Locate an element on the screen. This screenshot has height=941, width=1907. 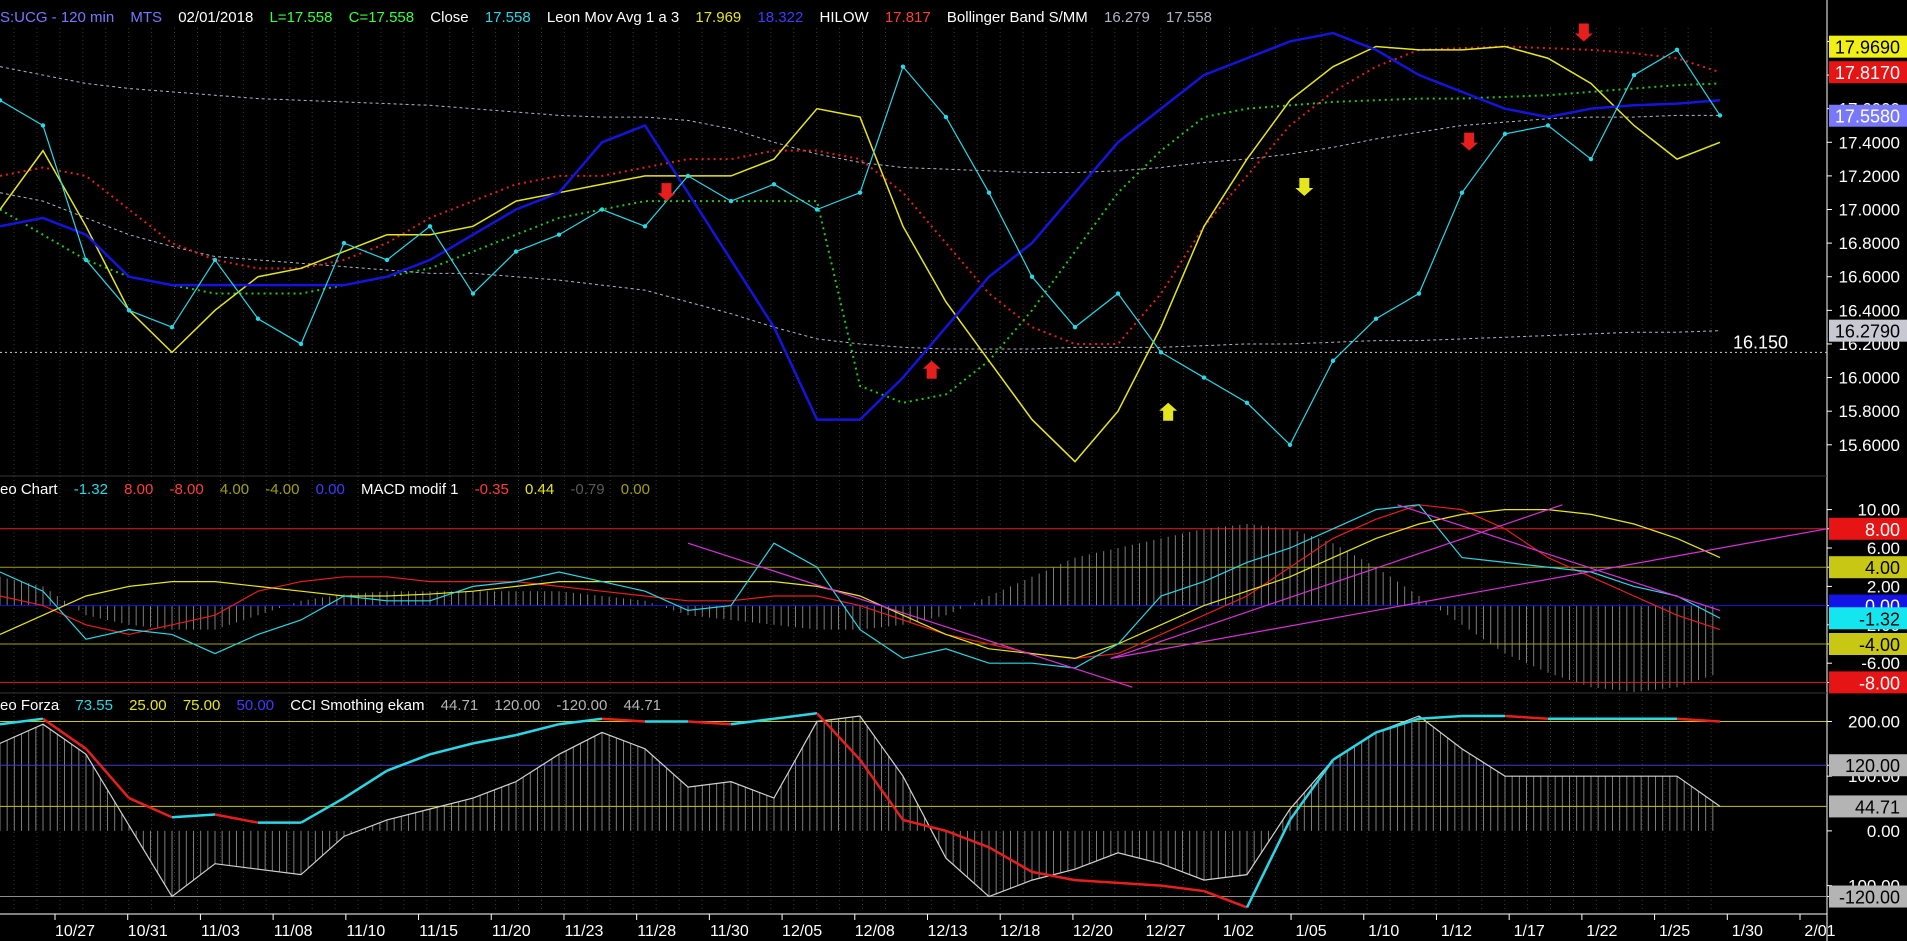
price-value-label: 17.5580 is located at coordinates (1867, 117).